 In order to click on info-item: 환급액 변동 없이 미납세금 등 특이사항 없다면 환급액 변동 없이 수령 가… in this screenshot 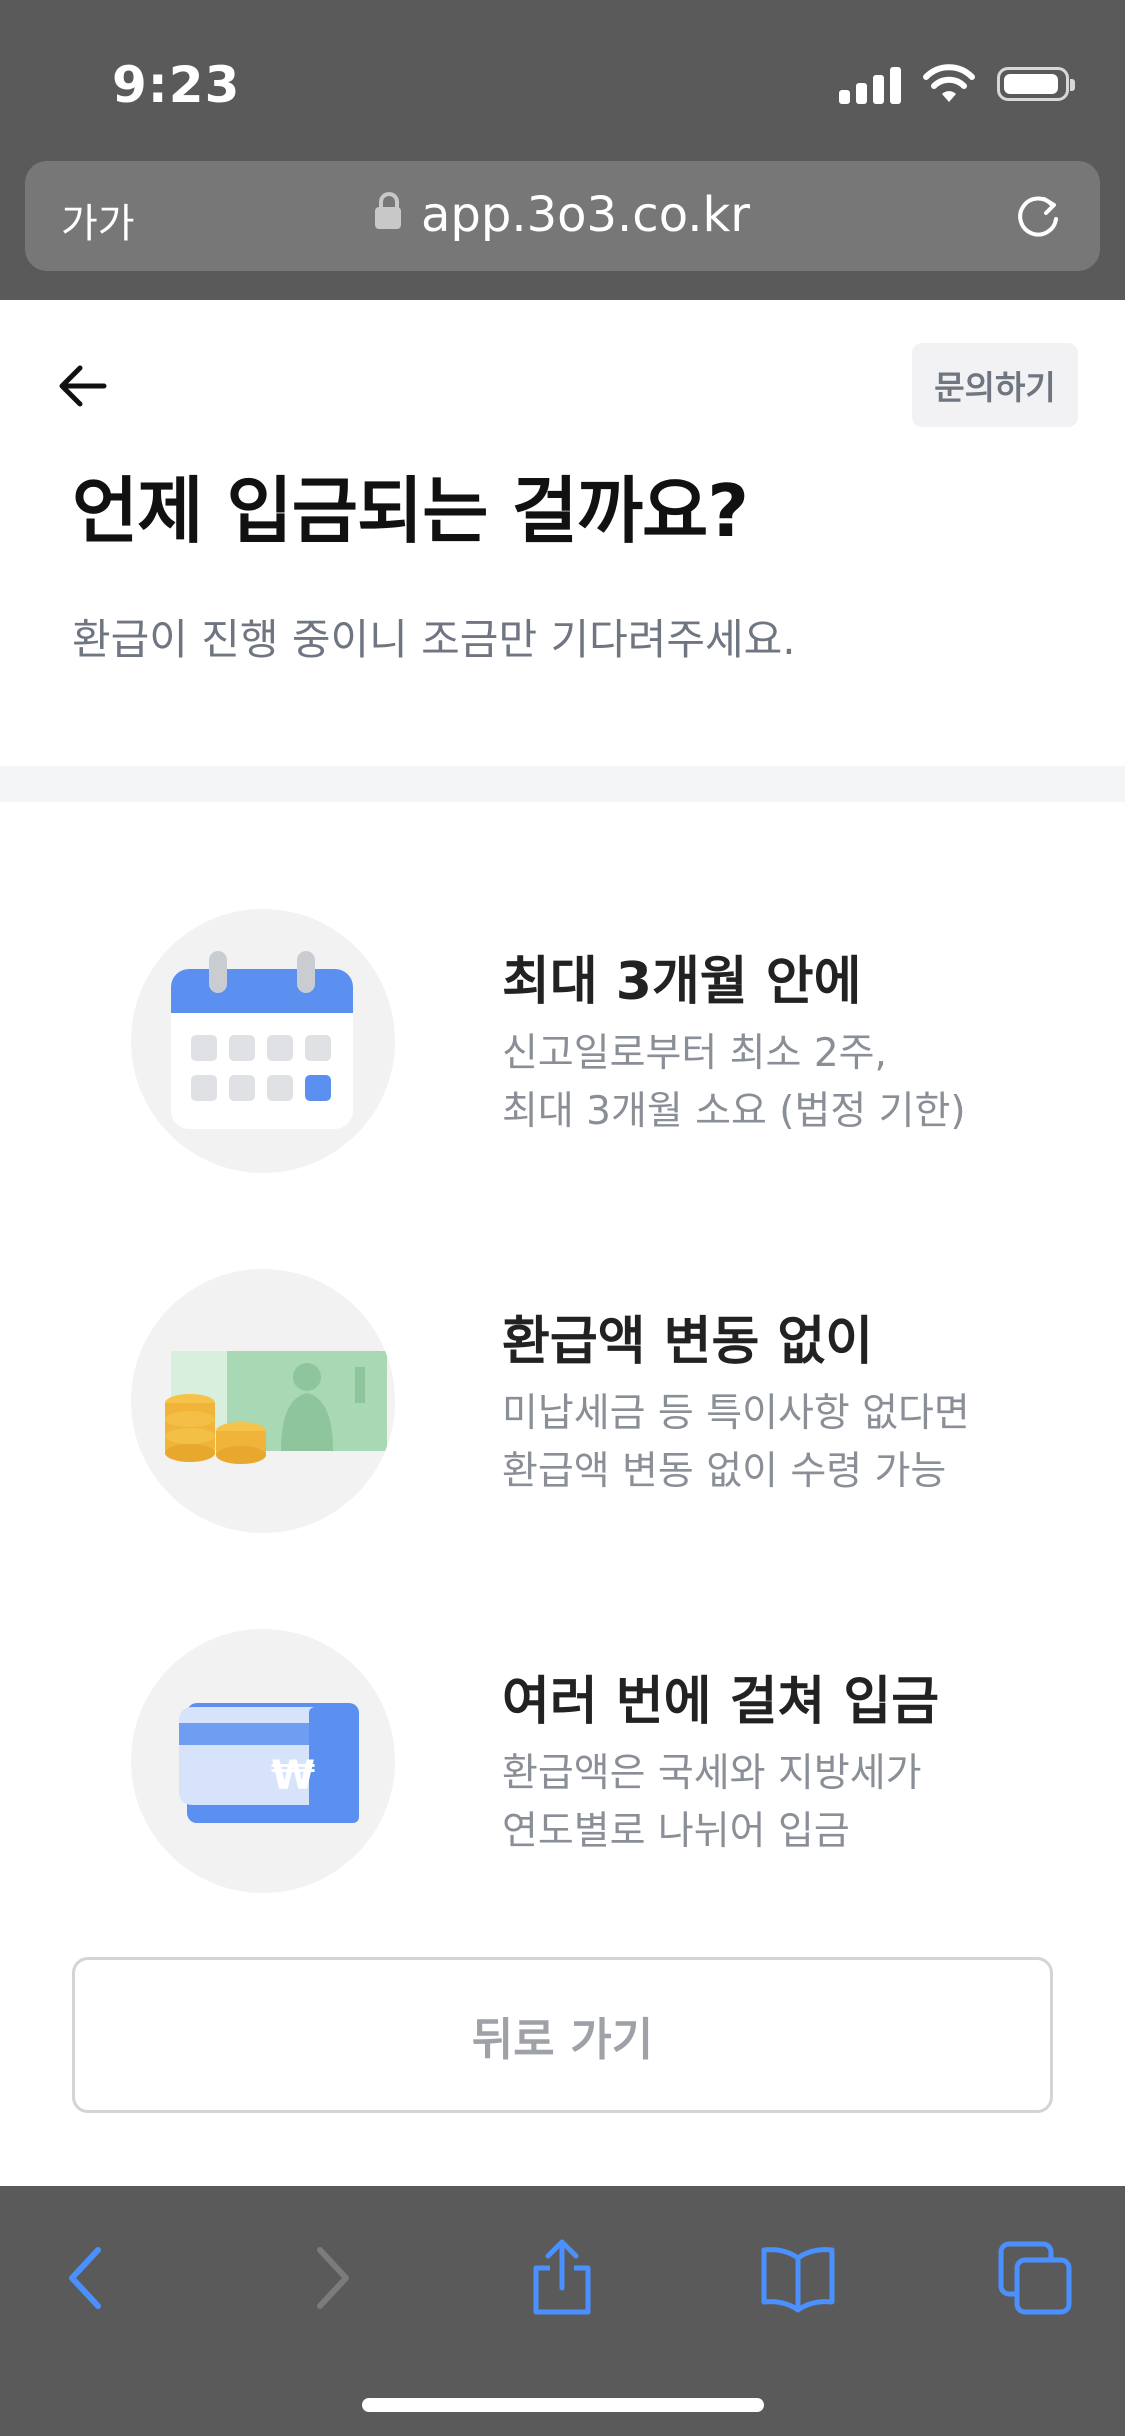, I will do `click(562, 1404)`.